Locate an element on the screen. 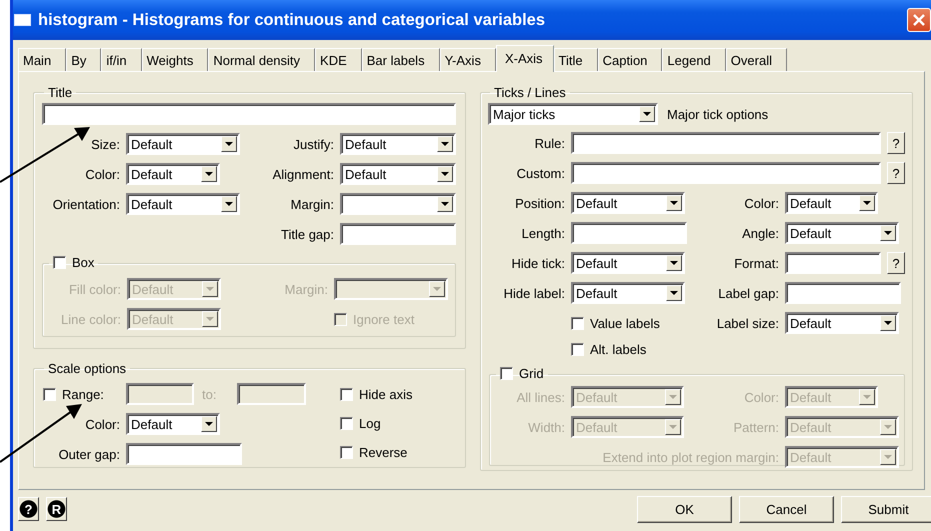 The image size is (931, 531). checkbox-label: Grid is located at coordinates (531, 373).